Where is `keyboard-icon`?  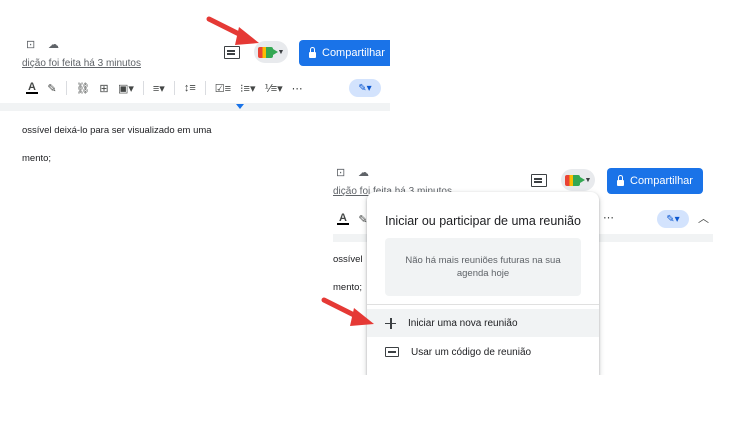
keyboard-icon is located at coordinates (392, 352).